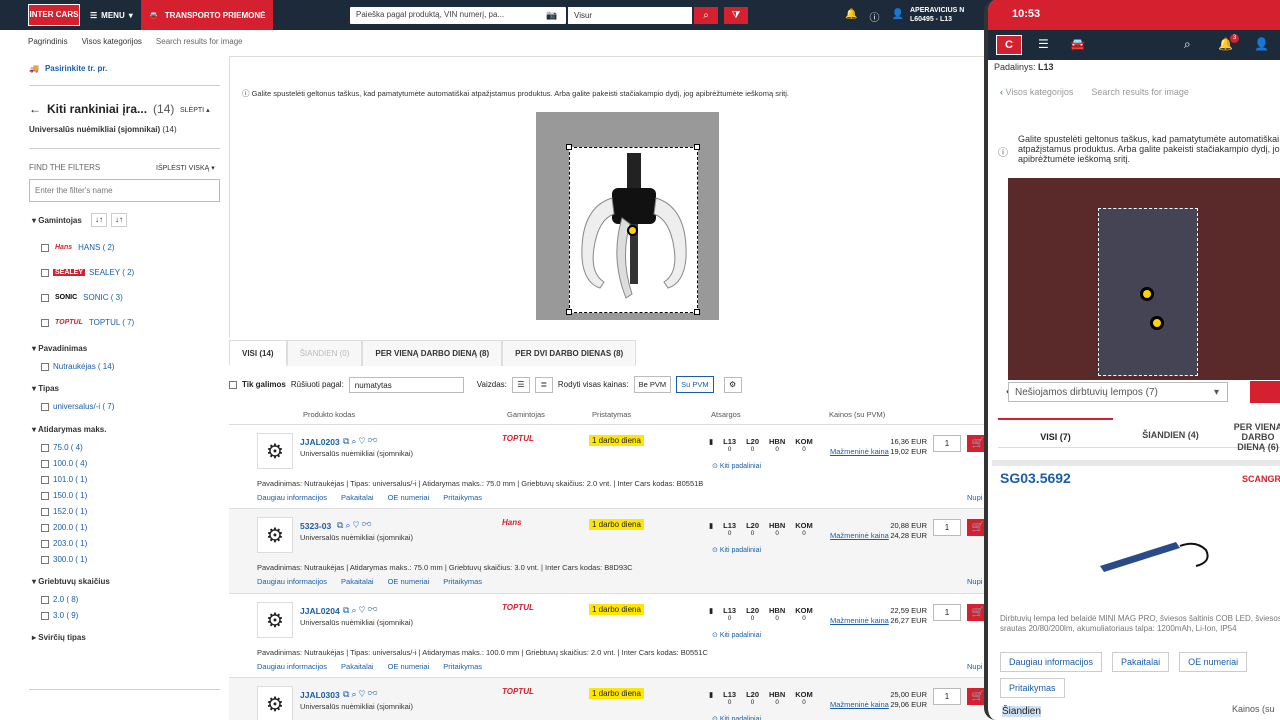 The width and height of the screenshot is (1280, 720). Describe the element at coordinates (695, 384) in the screenshot. I see `with-vat-button: Su PVM` at that location.